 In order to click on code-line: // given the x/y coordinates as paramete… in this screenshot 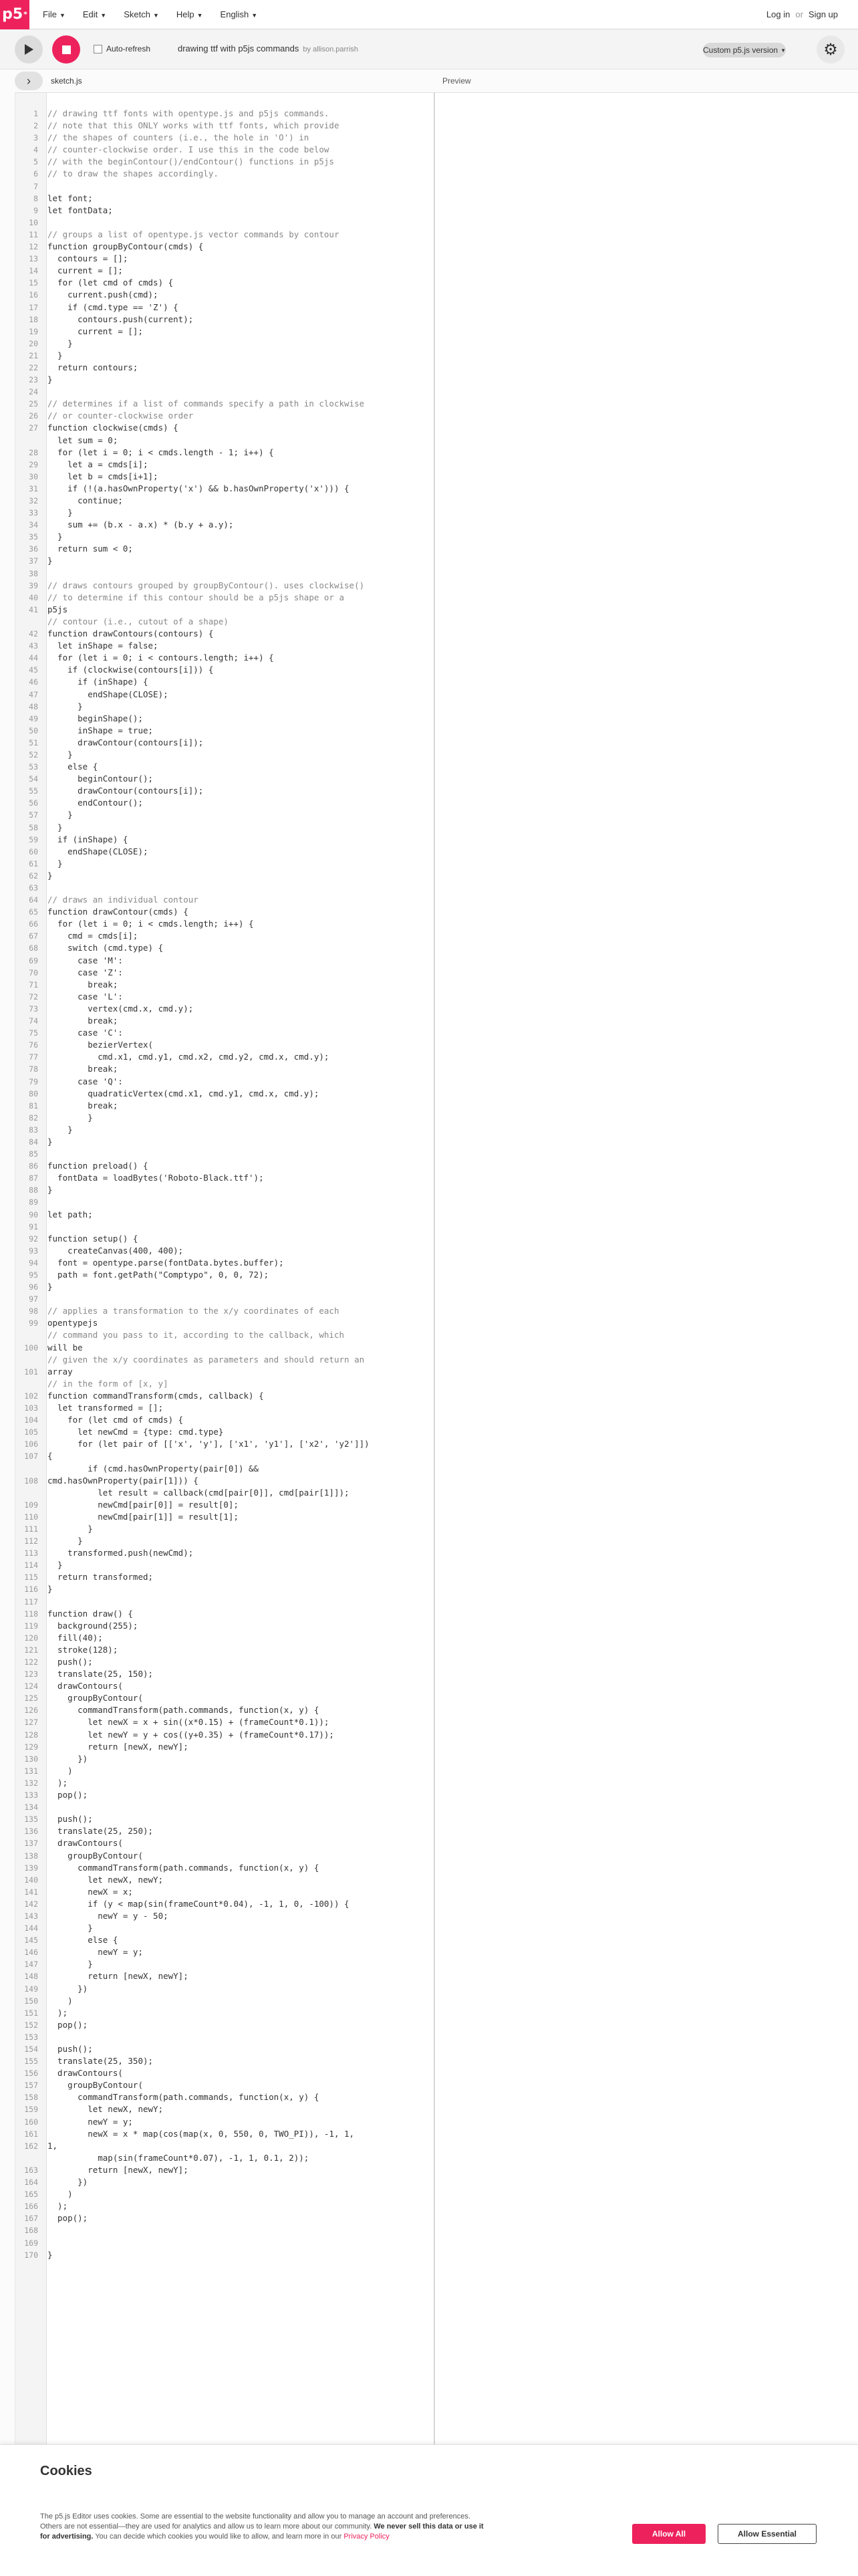, I will do `click(224, 1360)`.